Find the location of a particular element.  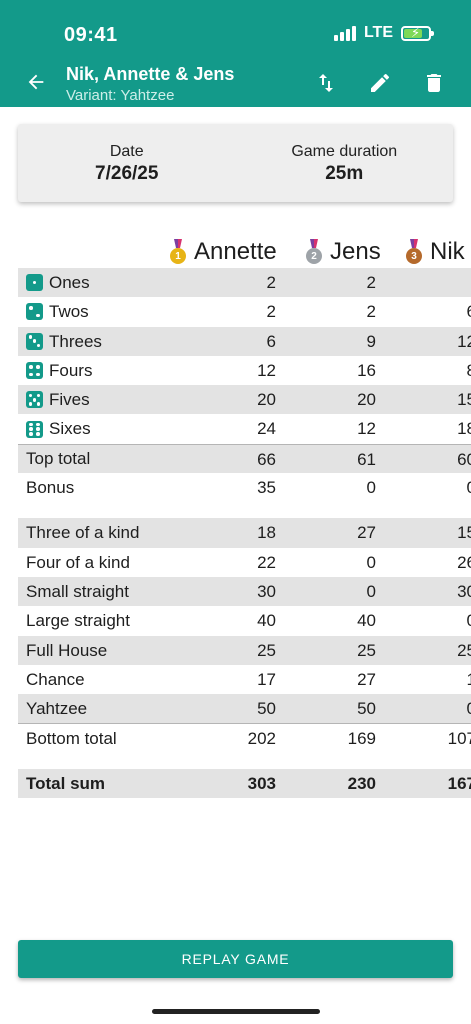

duration-info: Game duration 25m is located at coordinates (345, 163).